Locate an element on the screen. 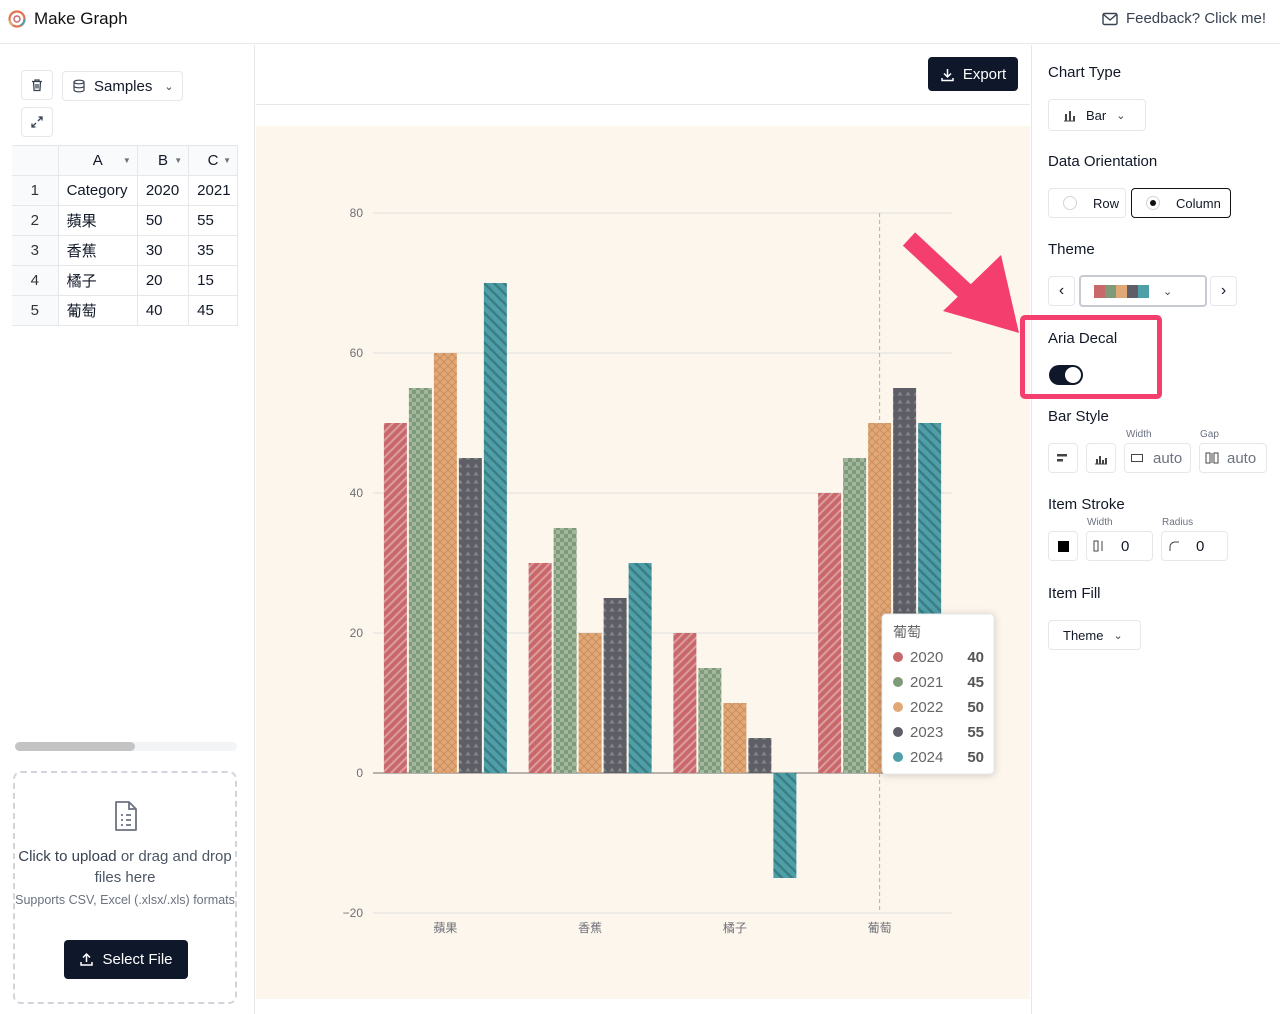 The image size is (1280, 1014). row-number: 2 is located at coordinates (35, 220).